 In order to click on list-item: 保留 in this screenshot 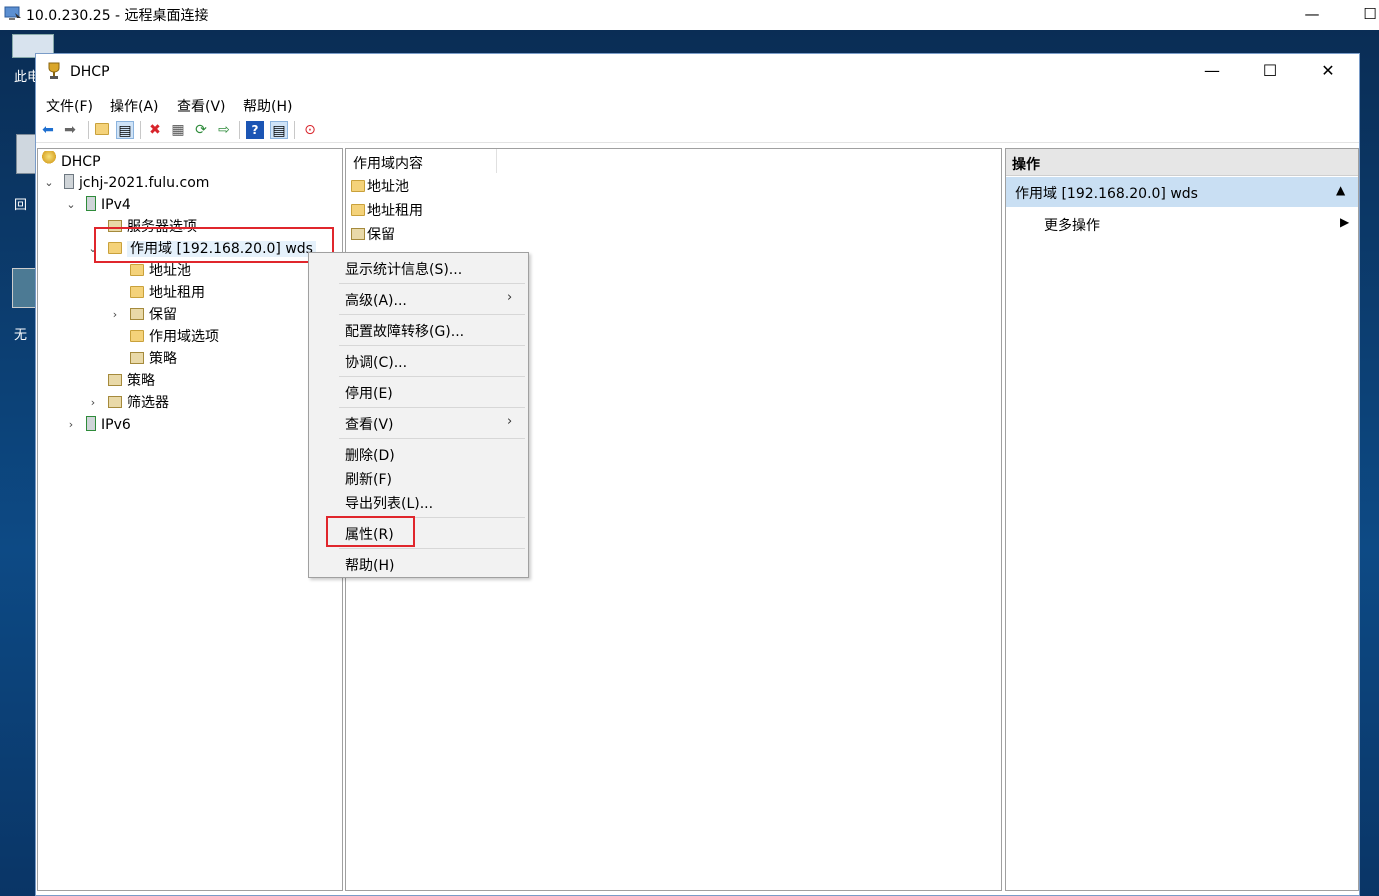, I will do `click(373, 235)`.